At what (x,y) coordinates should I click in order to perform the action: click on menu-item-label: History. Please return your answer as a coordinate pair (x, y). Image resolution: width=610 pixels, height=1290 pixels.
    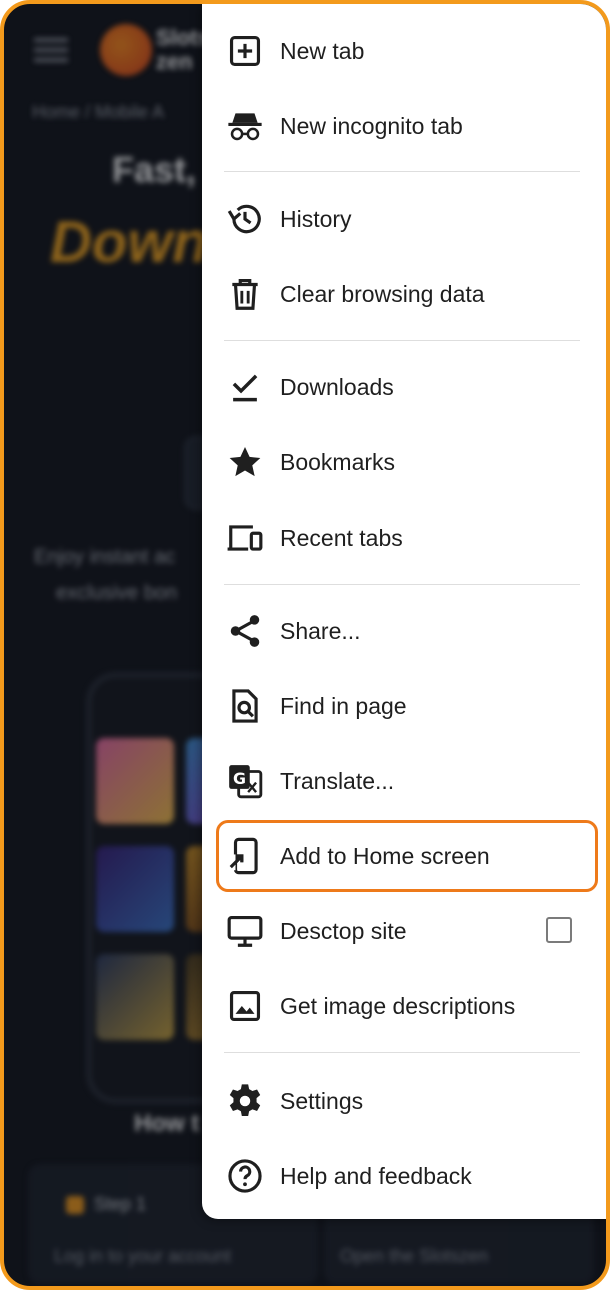
    Looking at the image, I should click on (316, 219).